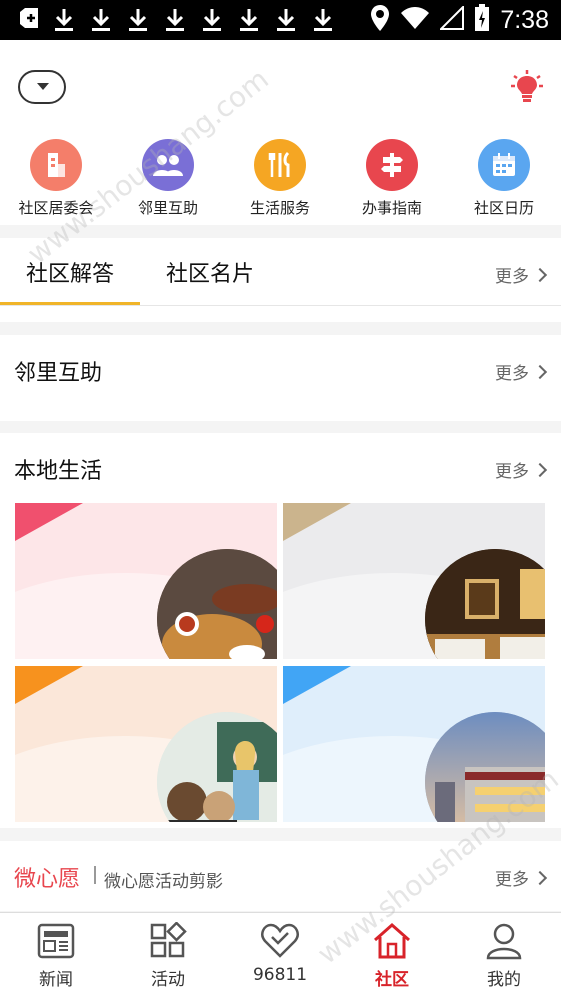 This screenshot has width=561, height=999. I want to click on quick-nav-label: 社区居委会, so click(56, 208).